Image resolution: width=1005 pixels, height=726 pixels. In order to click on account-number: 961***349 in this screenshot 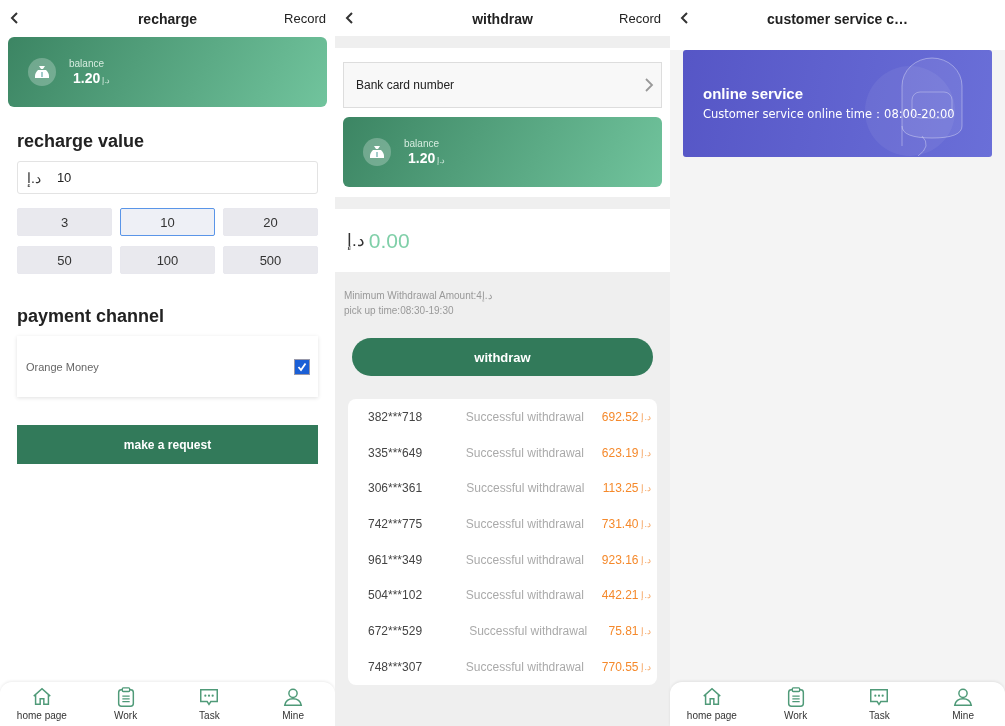, I will do `click(396, 559)`.